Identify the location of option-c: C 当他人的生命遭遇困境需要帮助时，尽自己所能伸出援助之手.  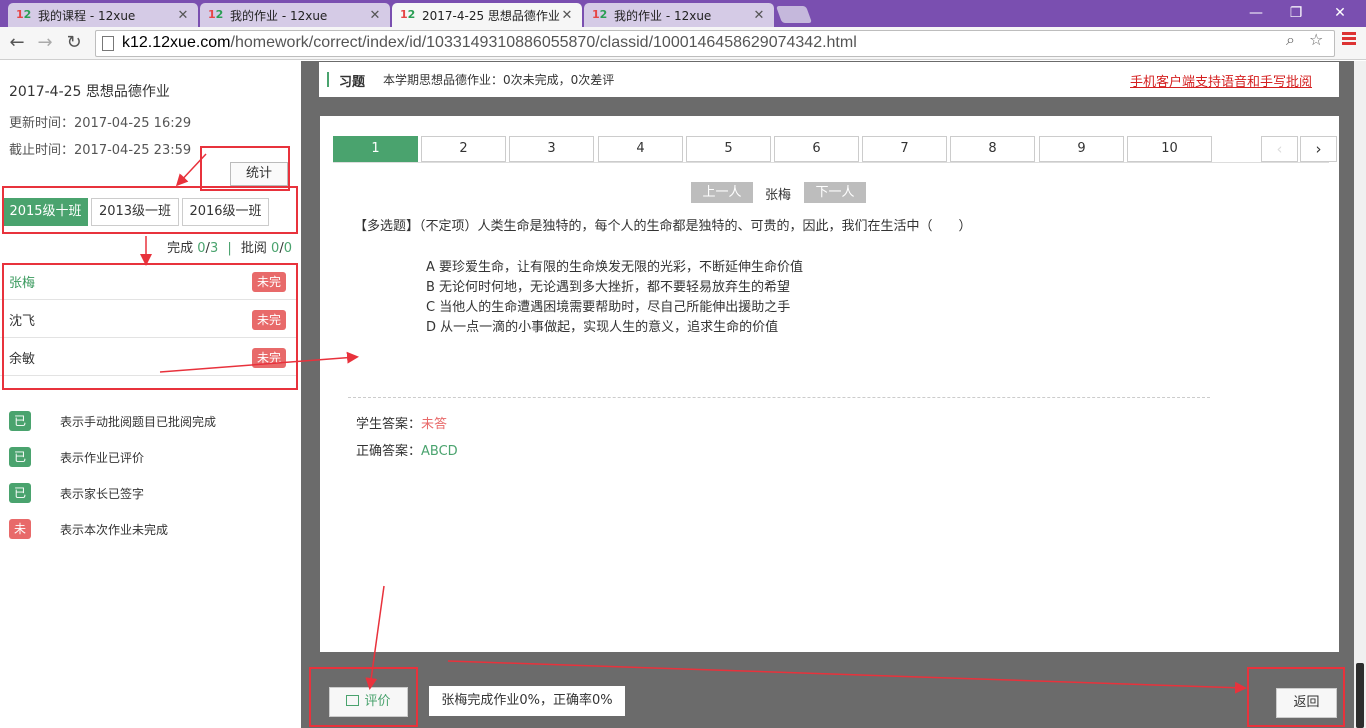
(608, 307).